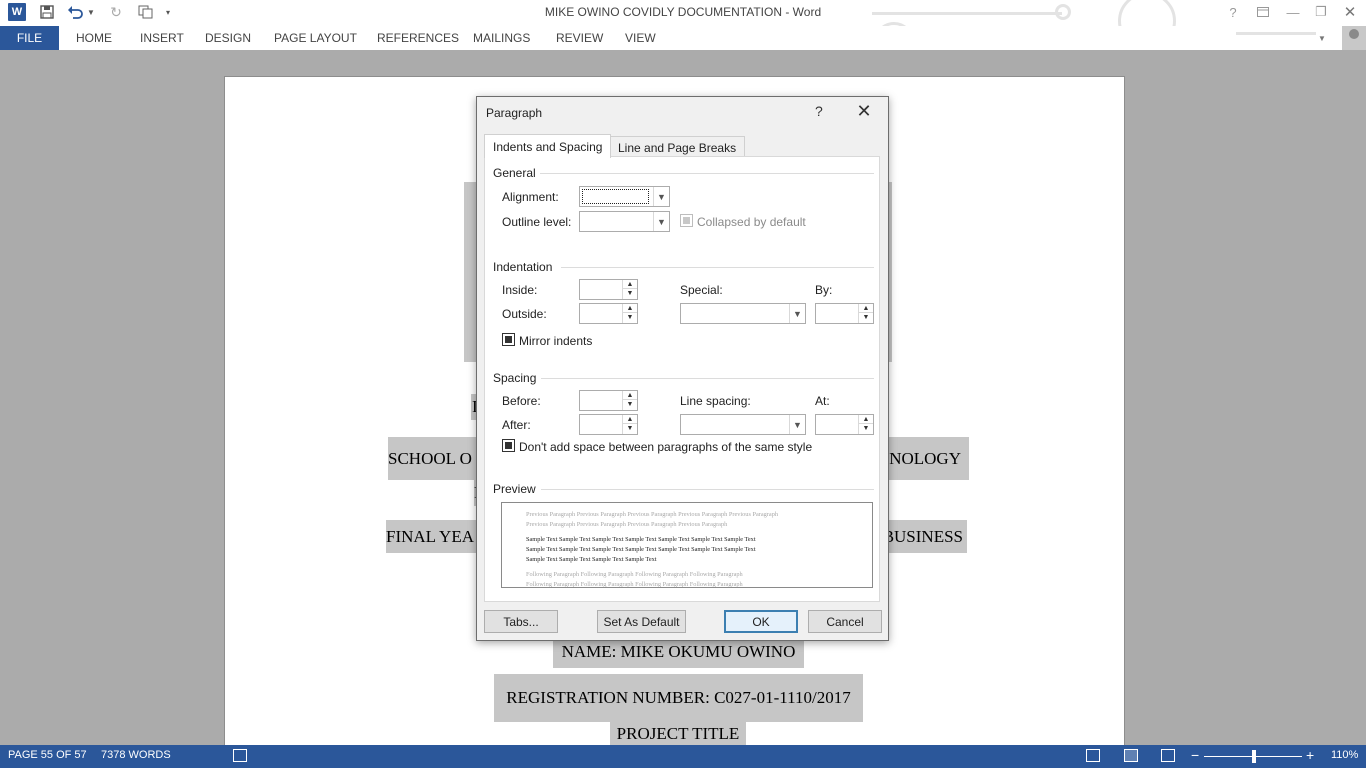 The width and height of the screenshot is (1366, 768). What do you see at coordinates (47, 755) in the screenshot?
I see `page-count: PAGE 55 OF 57` at bounding box center [47, 755].